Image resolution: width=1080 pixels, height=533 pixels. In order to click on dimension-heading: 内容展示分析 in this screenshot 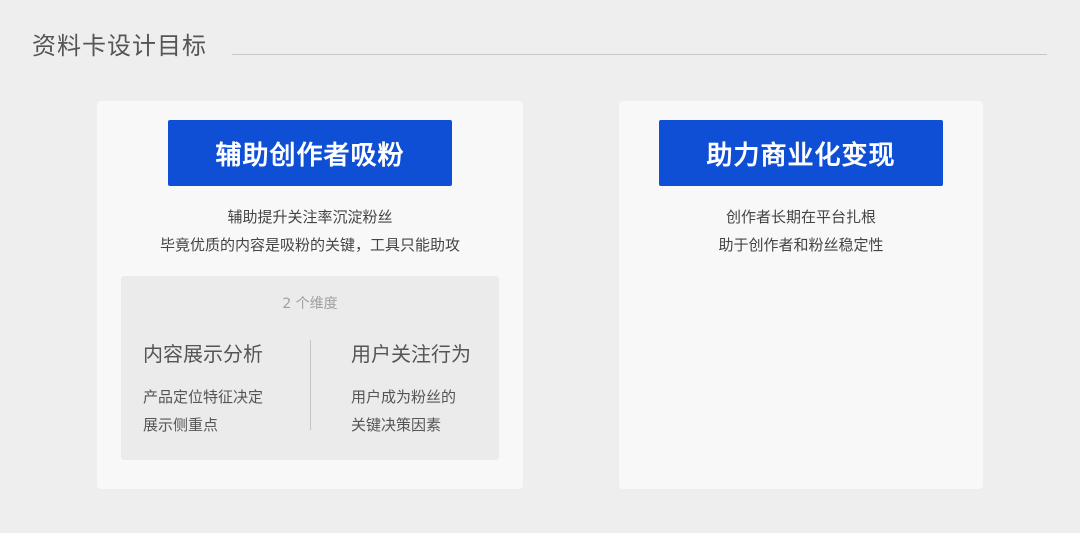, I will do `click(203, 354)`.